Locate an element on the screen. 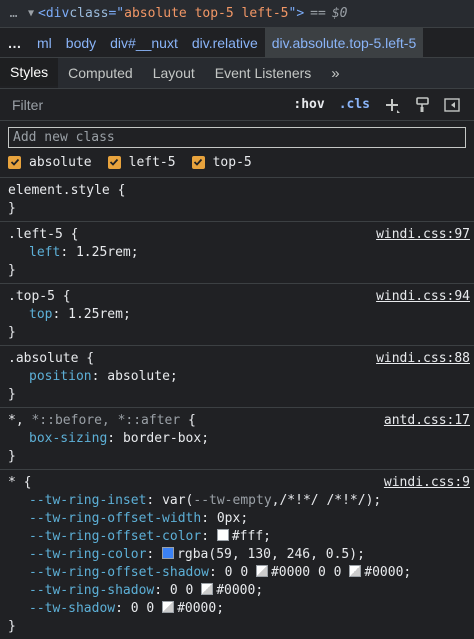  declaration: position: absolute; is located at coordinates (237, 377).